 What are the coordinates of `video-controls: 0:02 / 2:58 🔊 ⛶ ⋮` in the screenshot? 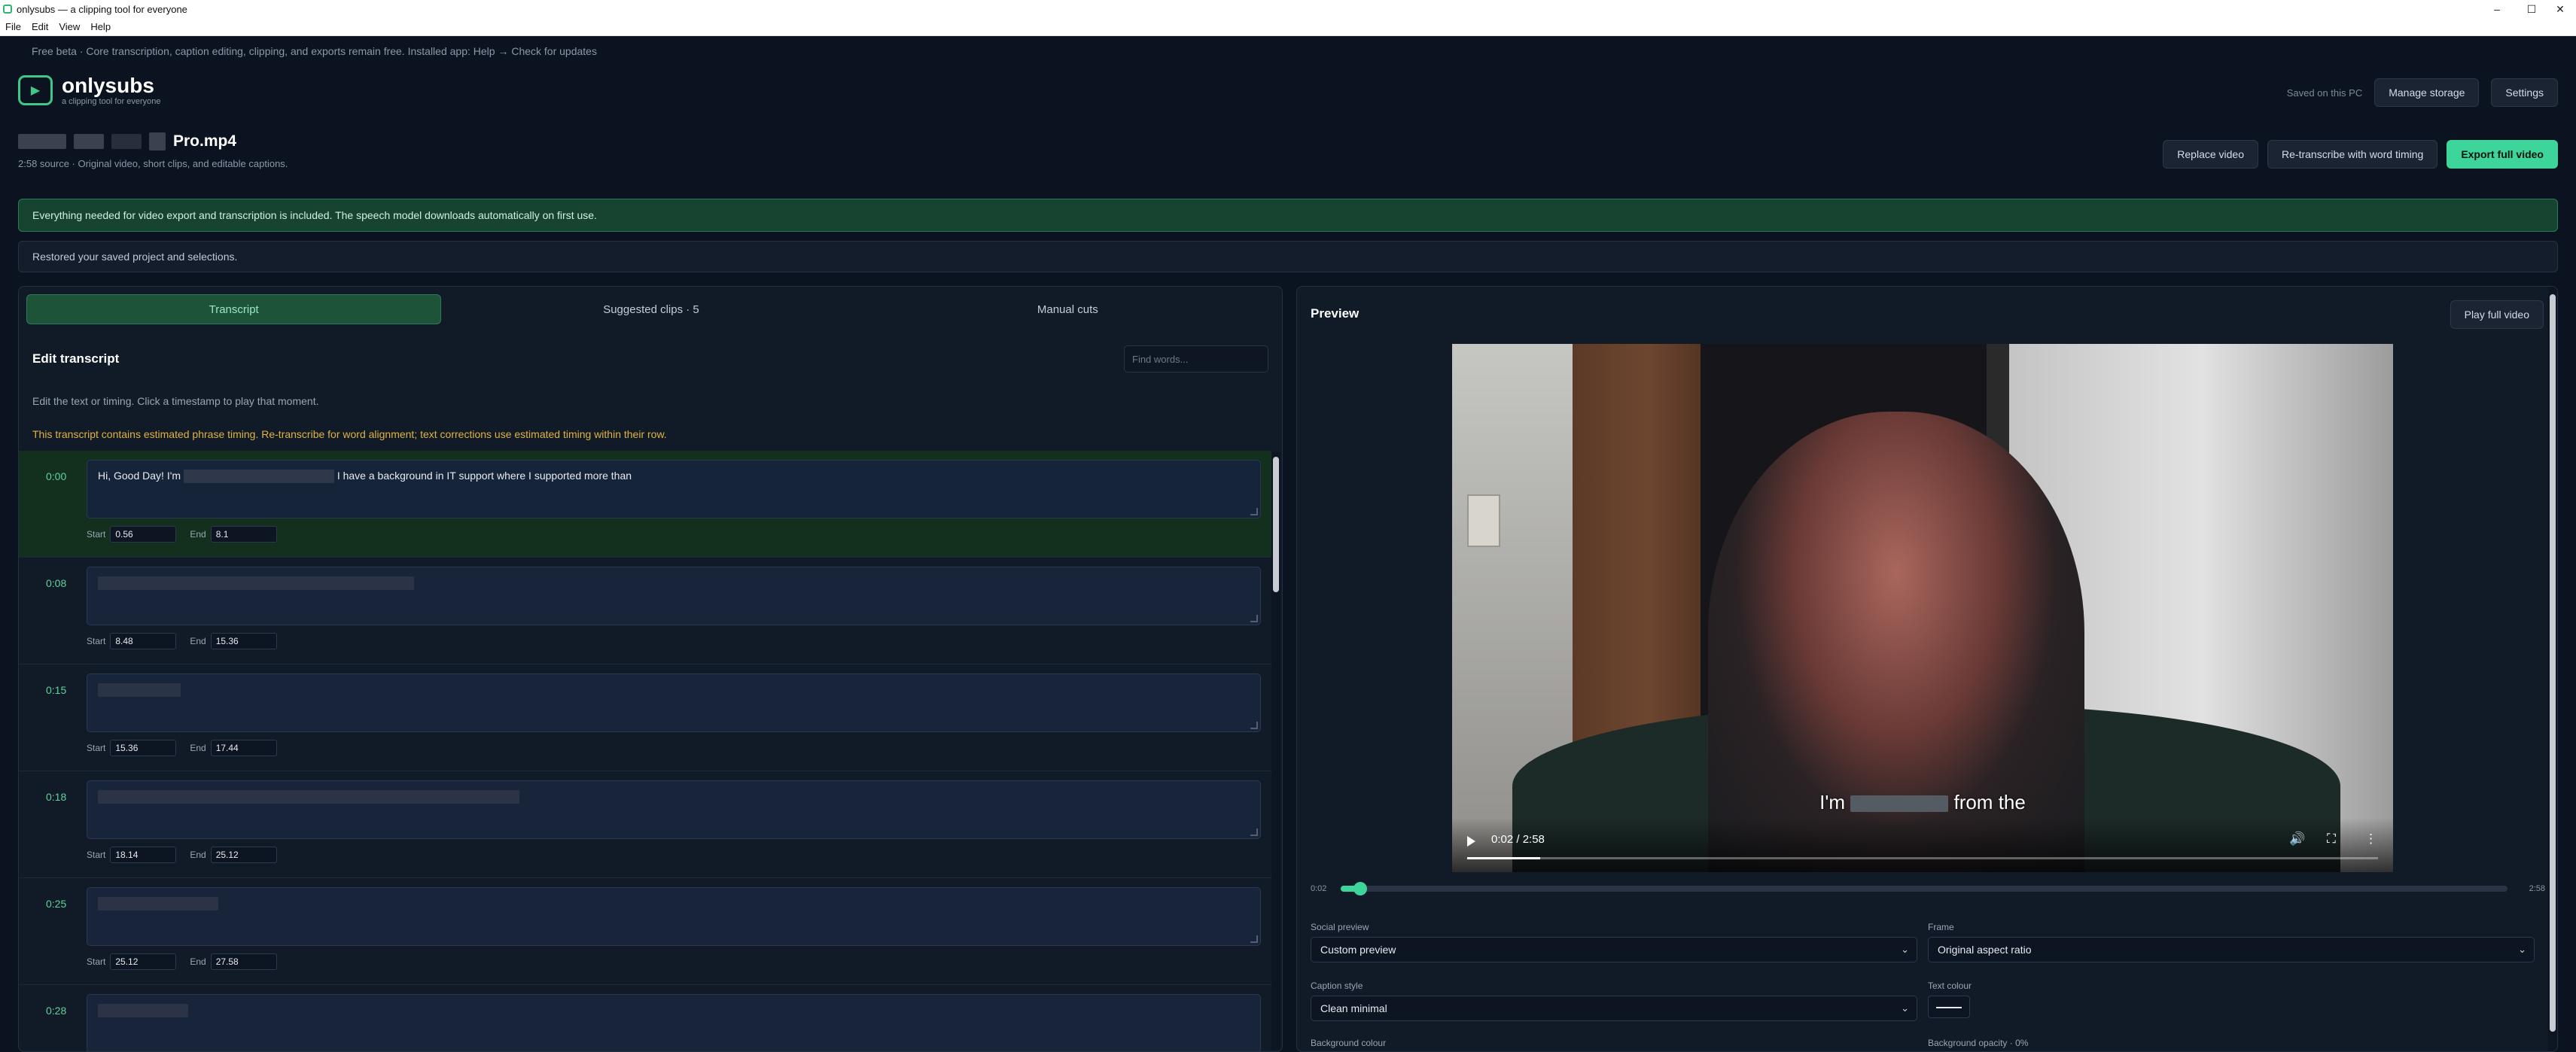 It's located at (1923, 845).